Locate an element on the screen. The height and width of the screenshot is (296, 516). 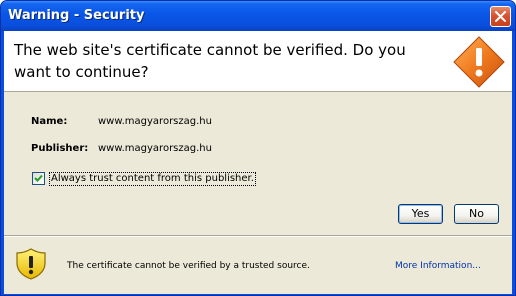
footer-divider is located at coordinates (258, 236).